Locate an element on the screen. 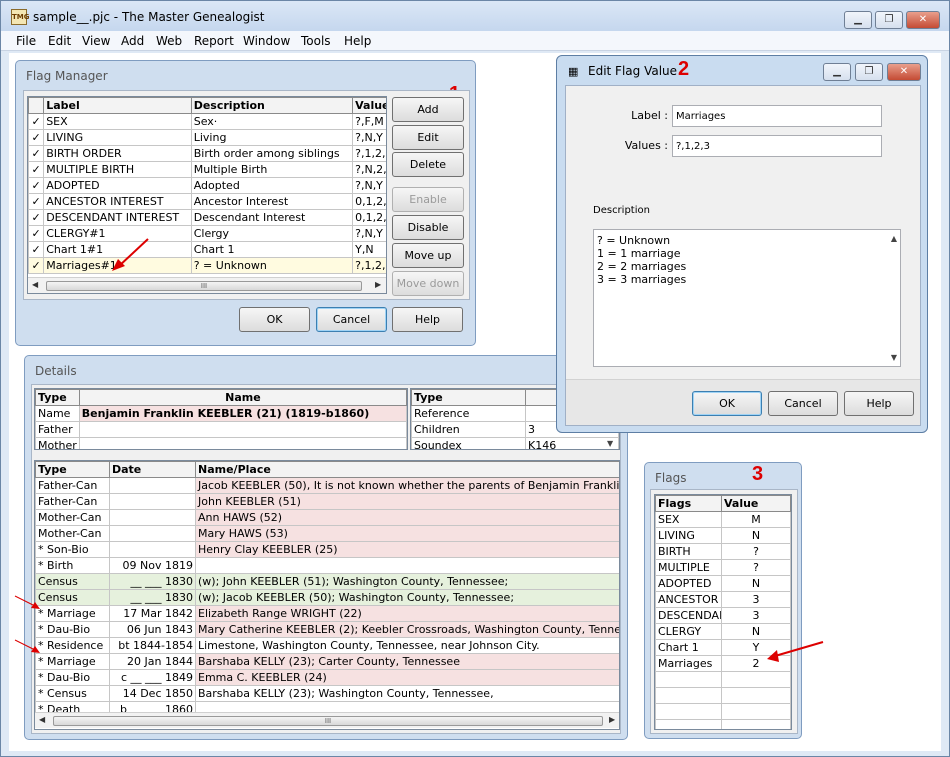  flag-value-row: SEX M is located at coordinates (723, 519).